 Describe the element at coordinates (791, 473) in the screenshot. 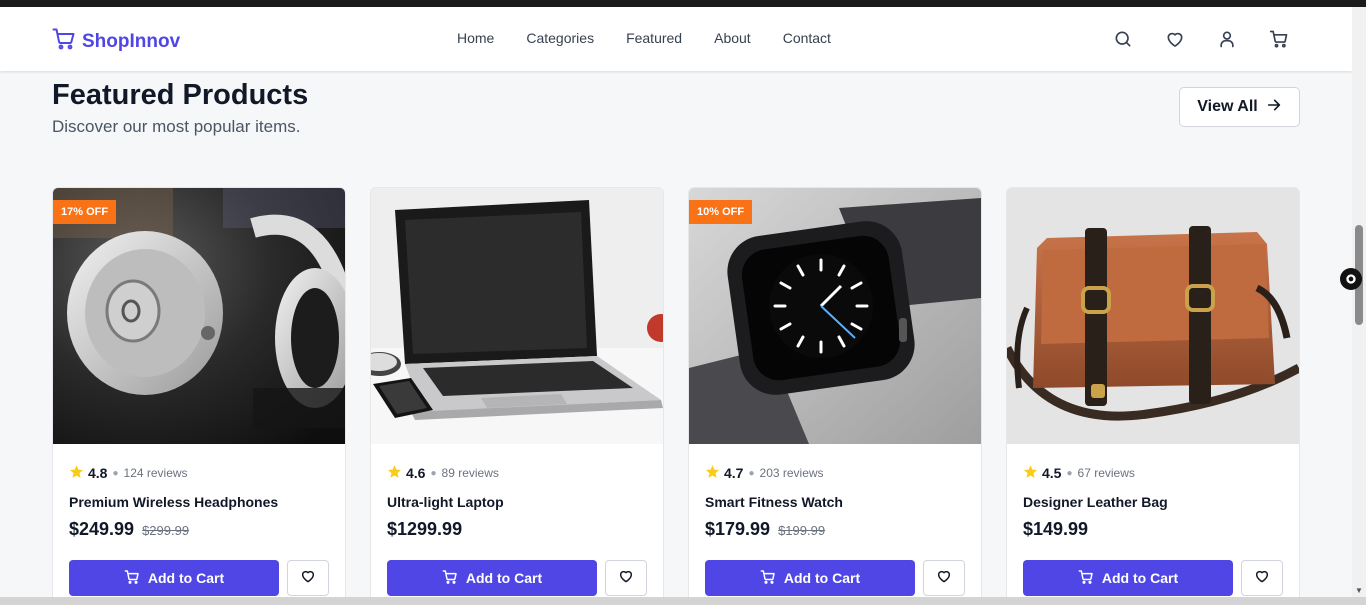

I see `review-count: 203 reviews` at that location.